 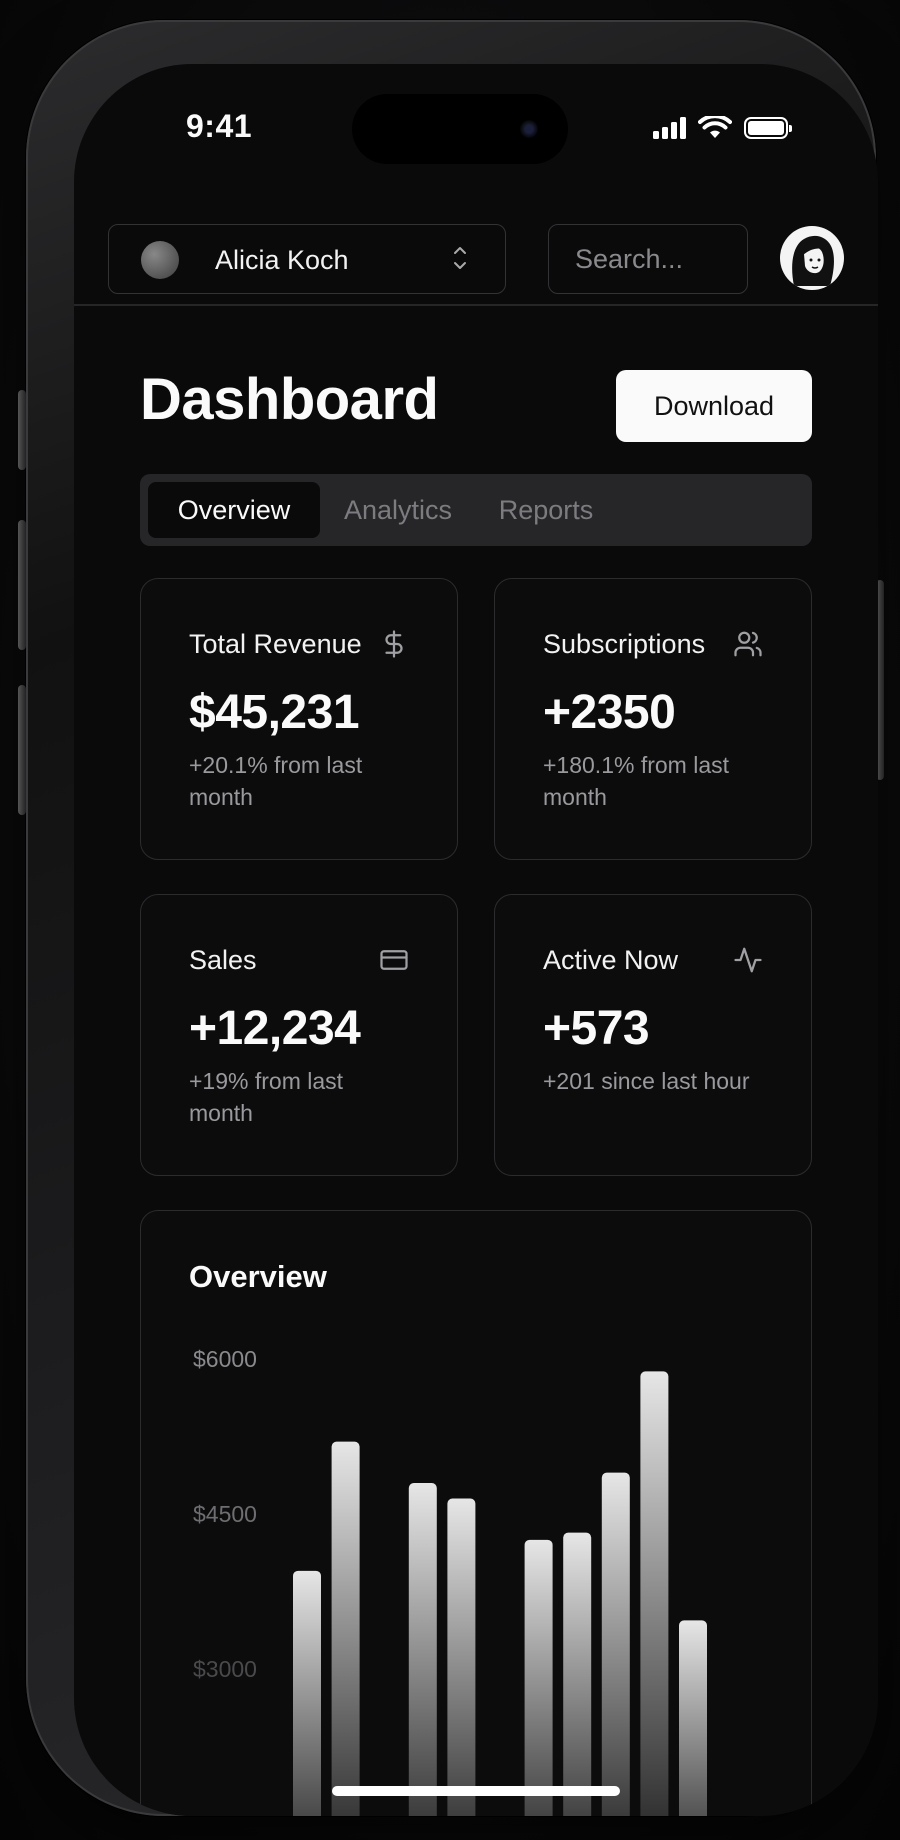 What do you see at coordinates (398, 510) in the screenshot?
I see `tab-analytics: Analytics` at bounding box center [398, 510].